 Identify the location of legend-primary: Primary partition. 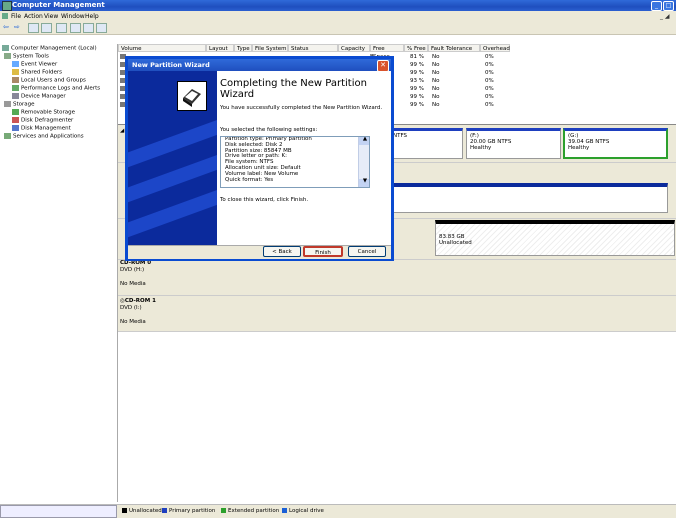
(188, 511).